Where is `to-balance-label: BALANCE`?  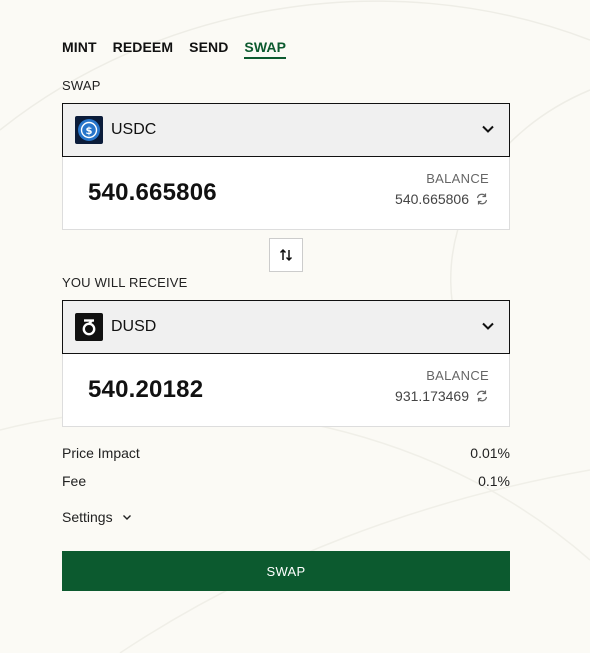 to-balance-label: BALANCE is located at coordinates (457, 375).